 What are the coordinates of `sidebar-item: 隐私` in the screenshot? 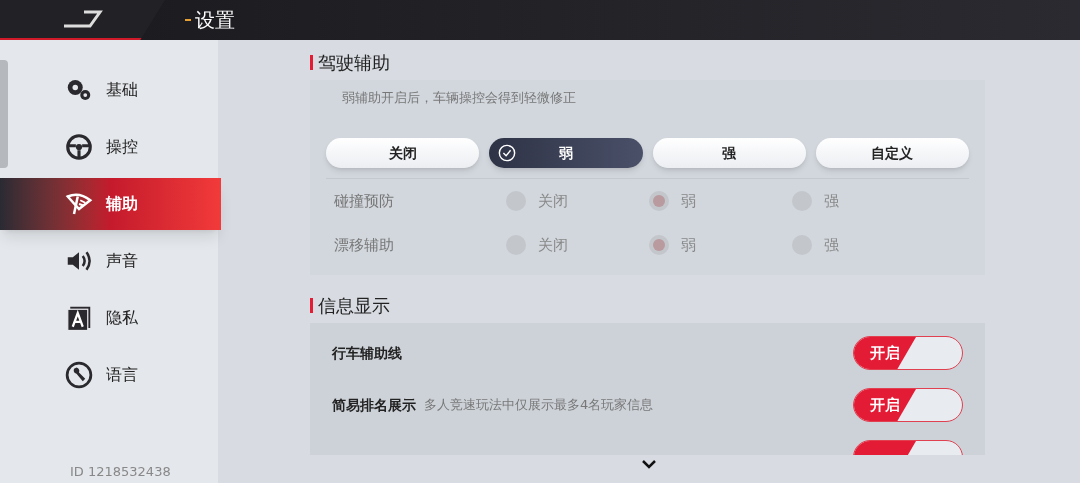 It's located at (114, 318).